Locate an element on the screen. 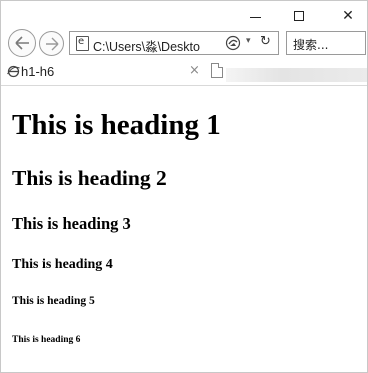 This screenshot has height=373, width=368. address-bar: e C:\Users\淼\Deskto ▾ ↻ is located at coordinates (174, 43).